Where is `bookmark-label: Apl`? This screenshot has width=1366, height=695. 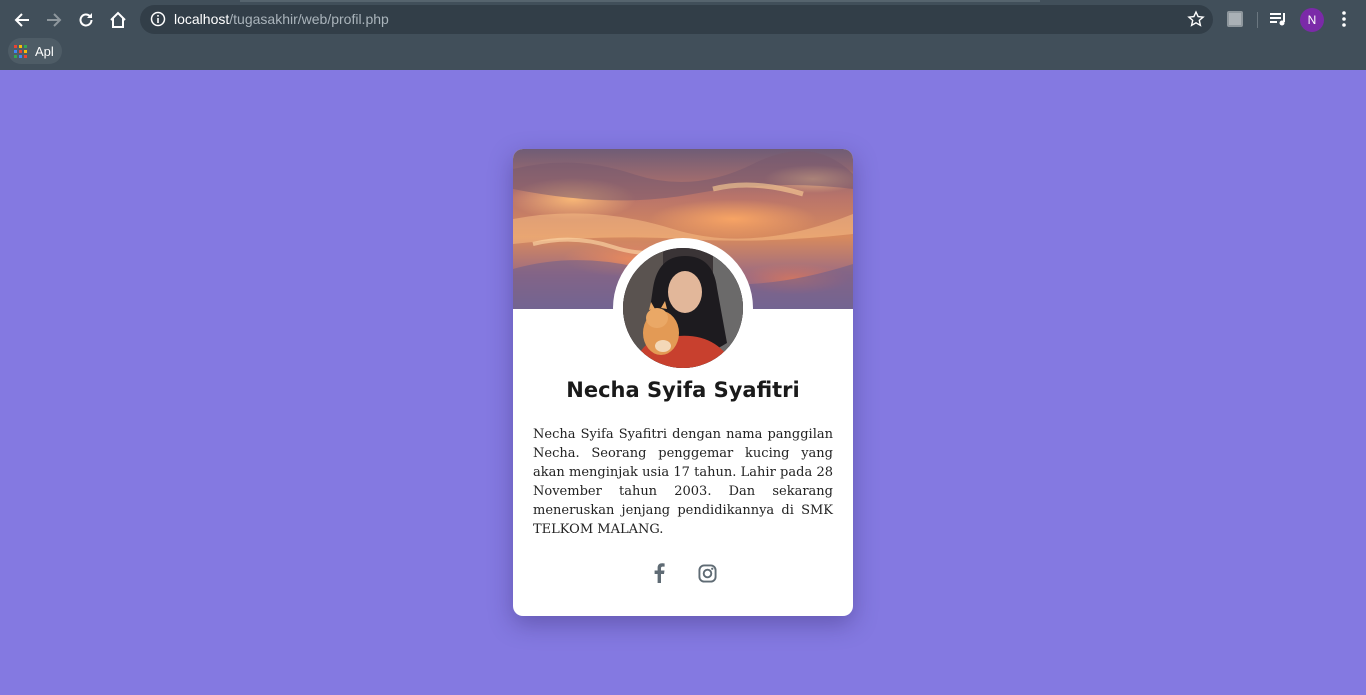
bookmark-label: Apl is located at coordinates (44, 51).